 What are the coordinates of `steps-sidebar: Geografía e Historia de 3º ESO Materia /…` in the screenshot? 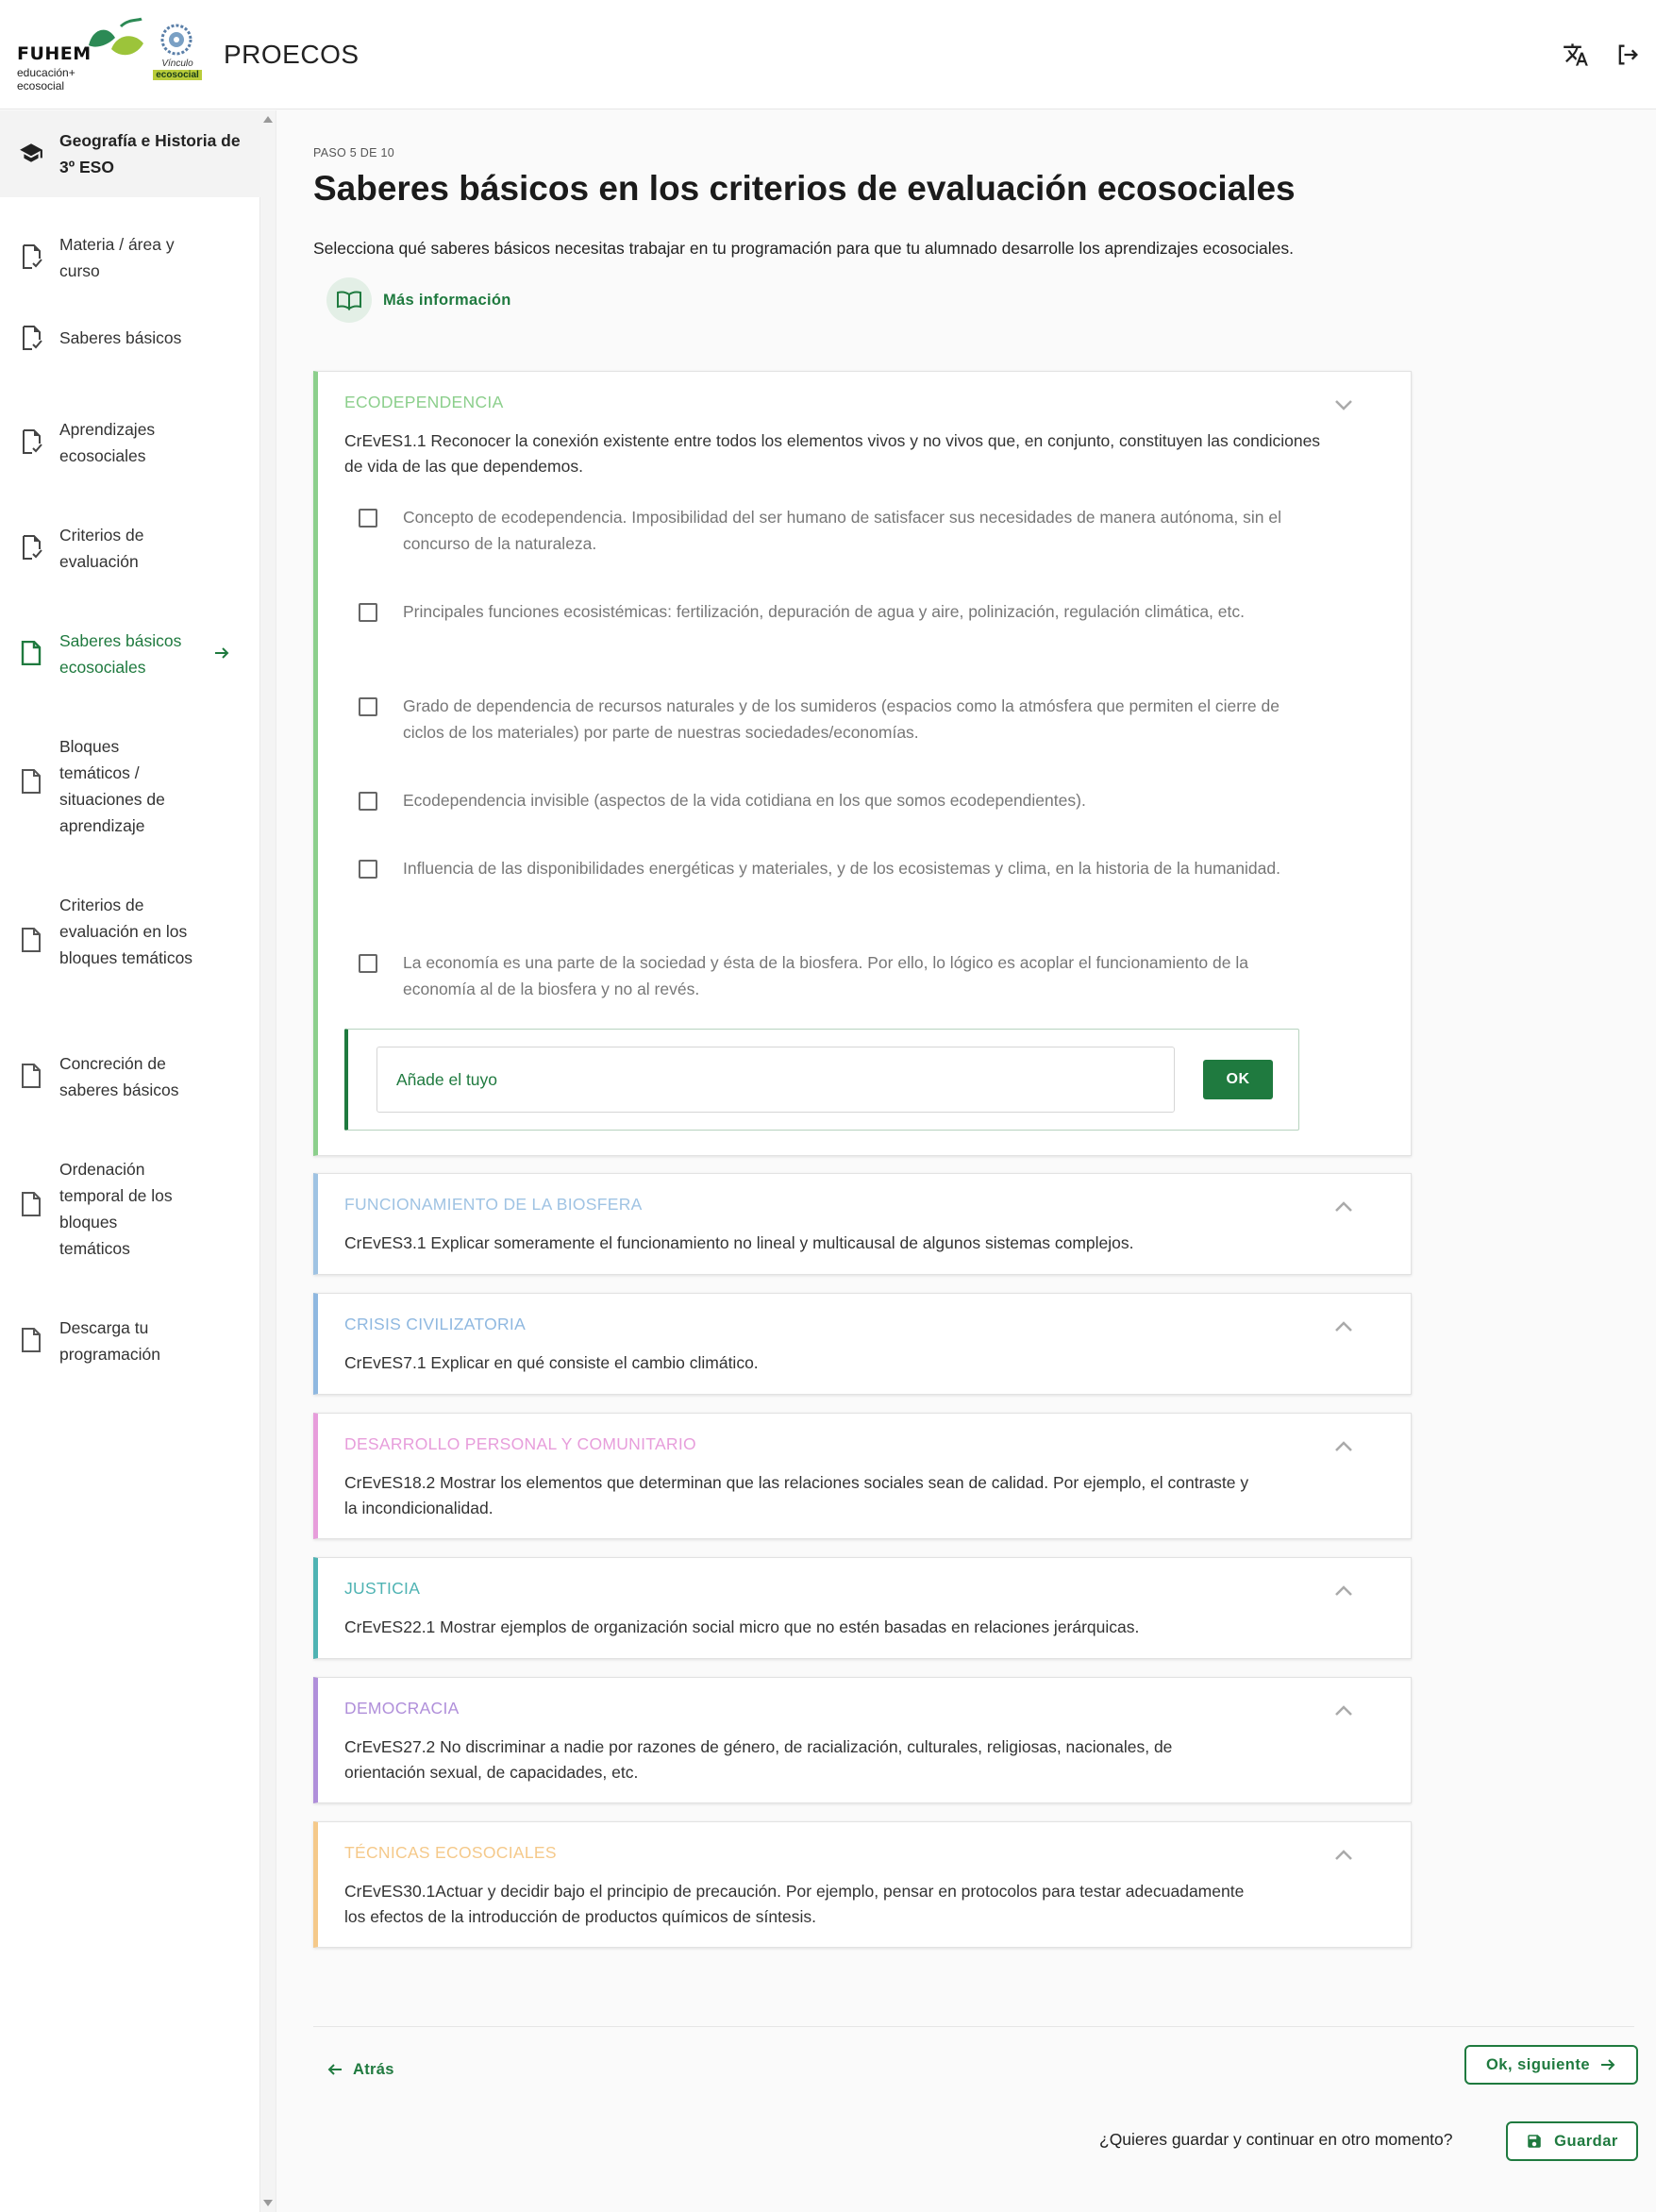 It's located at (130, 1161).